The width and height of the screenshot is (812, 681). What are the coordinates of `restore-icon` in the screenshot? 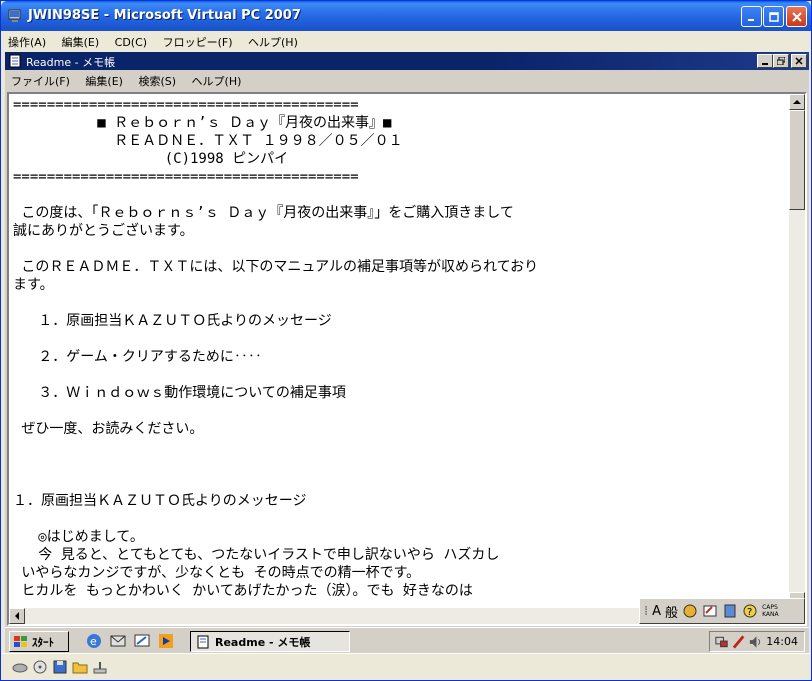 It's located at (781, 61).